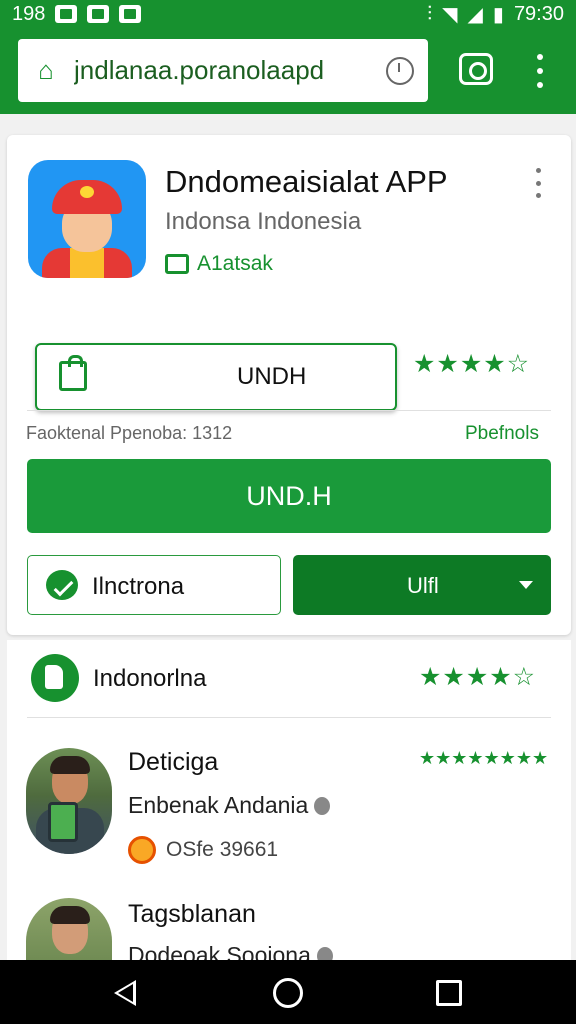 The width and height of the screenshot is (576, 1024). What do you see at coordinates (142, 850) in the screenshot?
I see `coin-icon` at bounding box center [142, 850].